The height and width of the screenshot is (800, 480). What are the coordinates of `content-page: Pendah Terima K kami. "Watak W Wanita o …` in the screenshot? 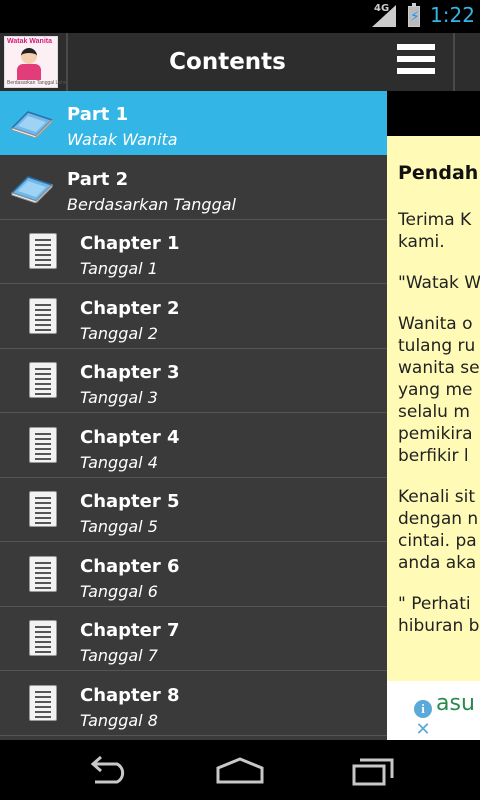 It's located at (433, 408).